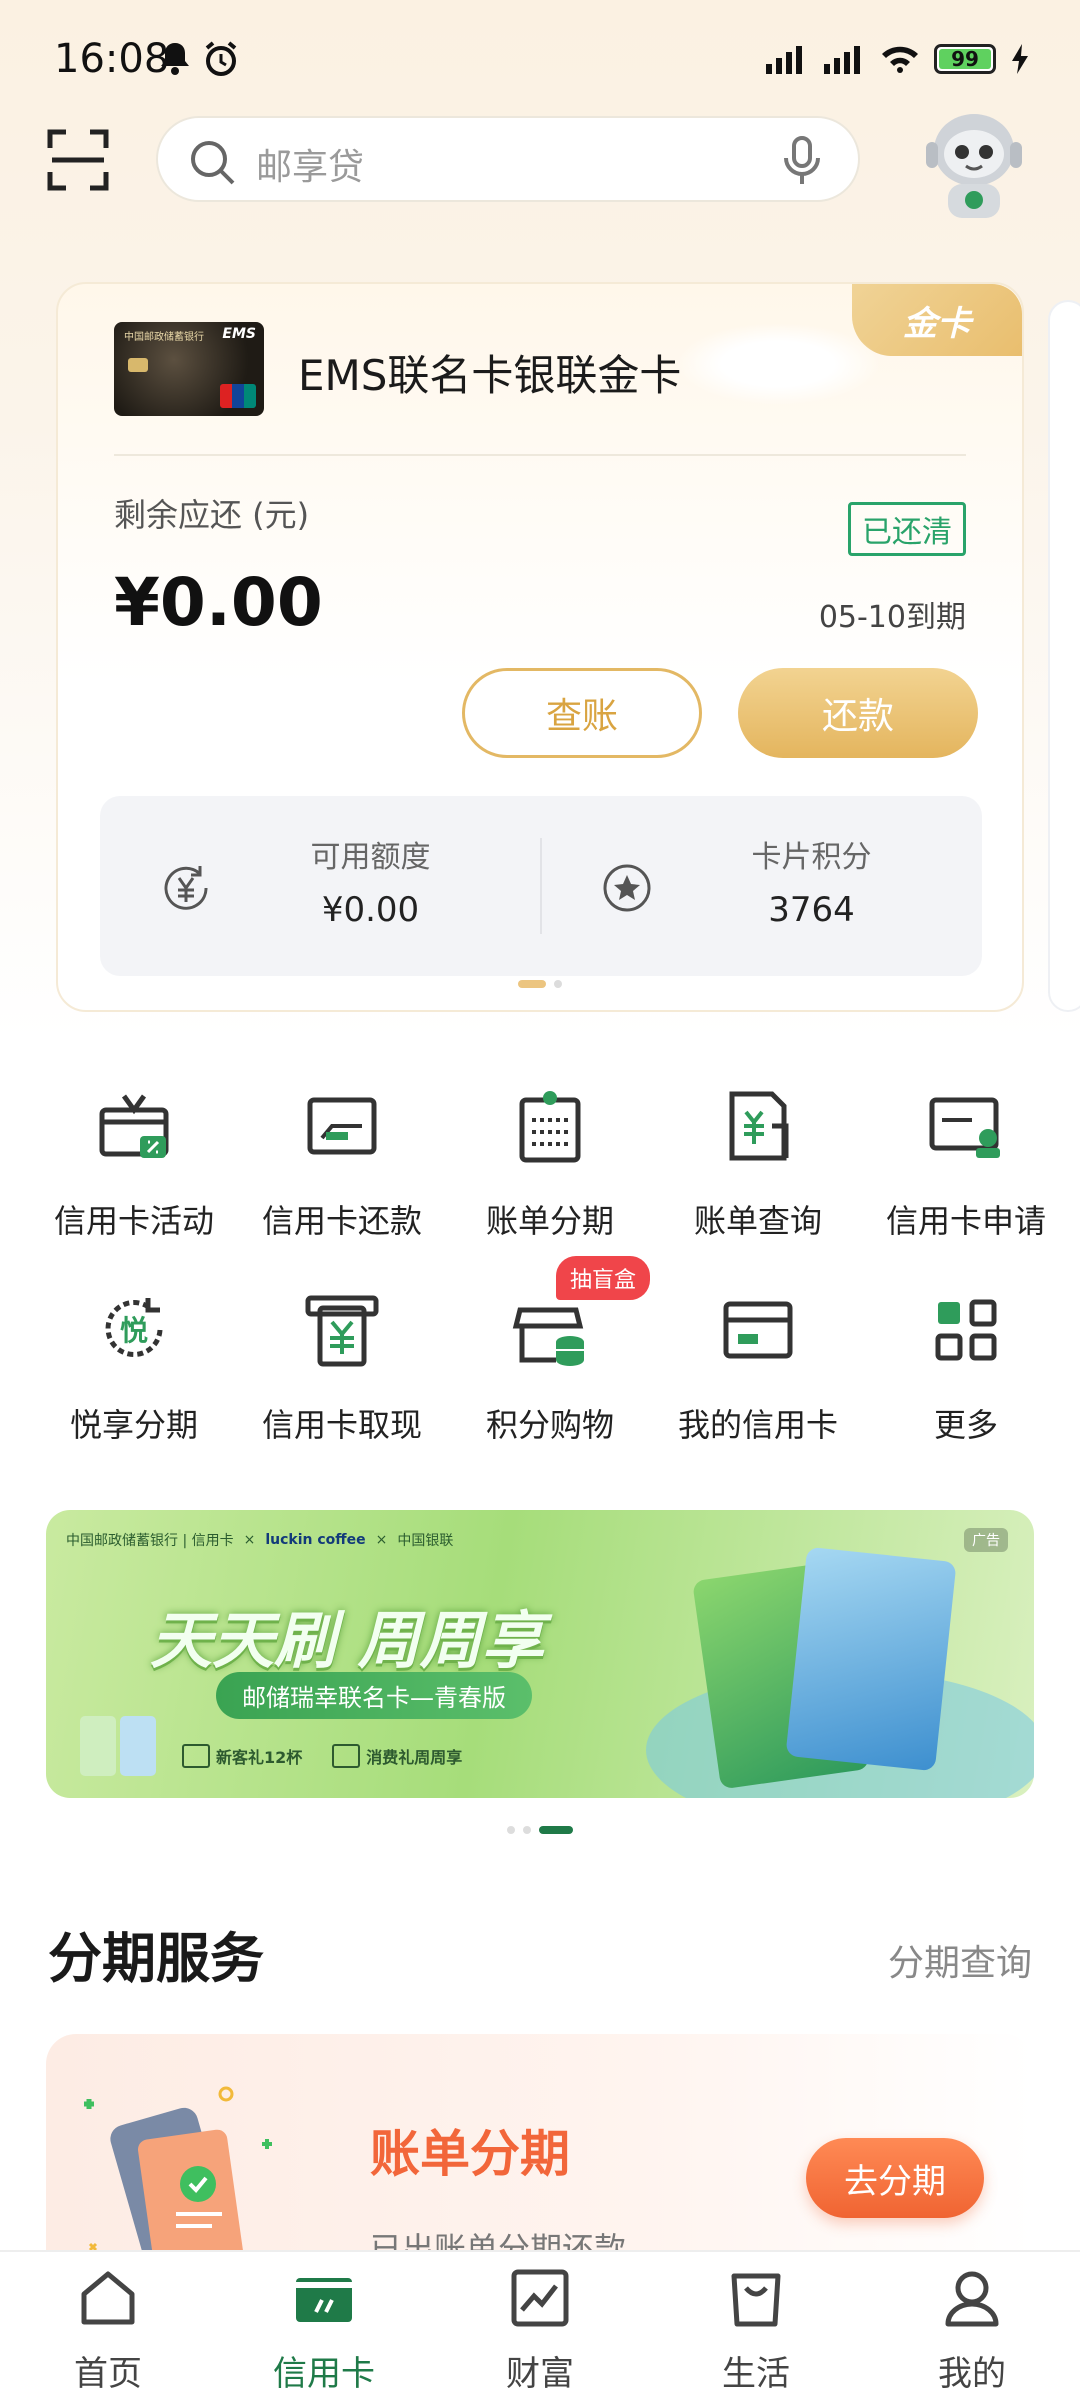 Image resolution: width=1080 pixels, height=2400 pixels. Describe the element at coordinates (965, 1221) in the screenshot. I see `quick-action-label: 信用卡申请` at that location.